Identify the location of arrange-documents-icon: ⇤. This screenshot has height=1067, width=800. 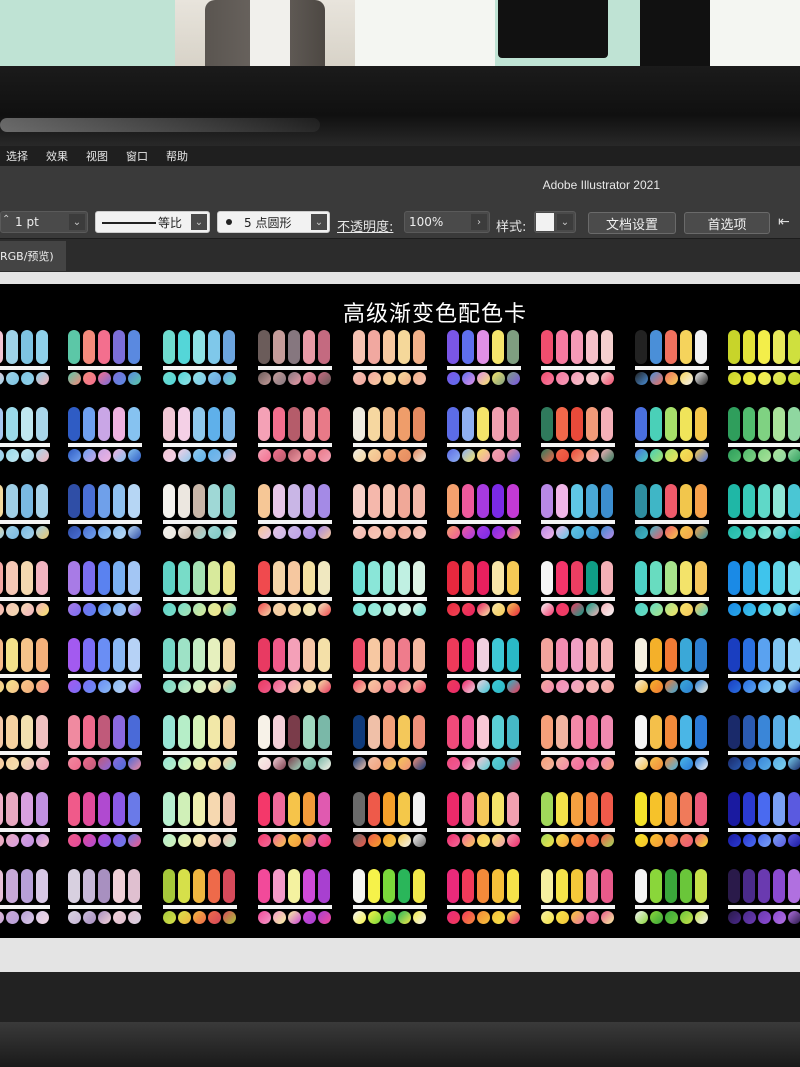
(784, 222).